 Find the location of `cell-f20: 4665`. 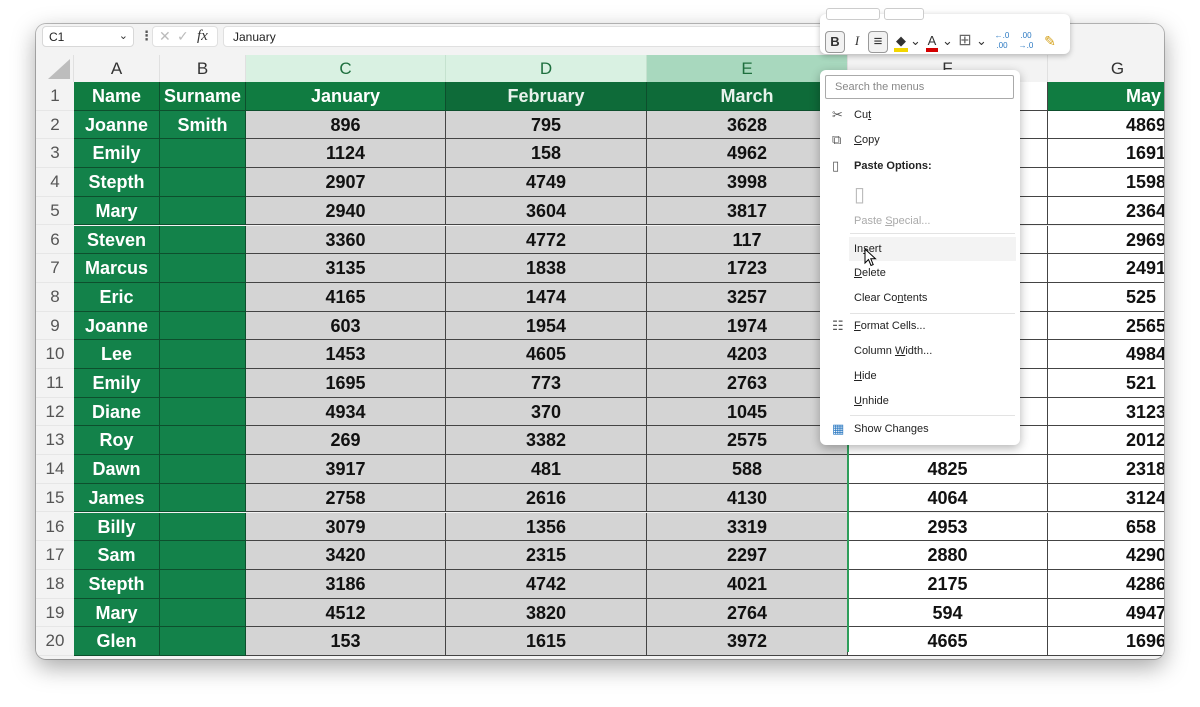

cell-f20: 4665 is located at coordinates (948, 641).